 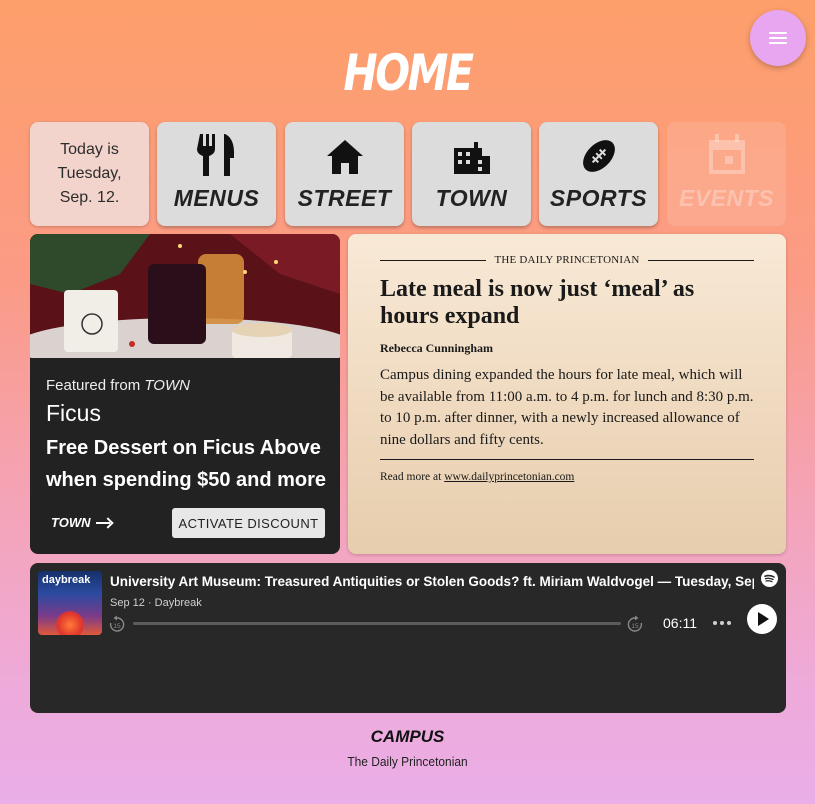 What do you see at coordinates (722, 623) in the screenshot?
I see `more-options-icon` at bounding box center [722, 623].